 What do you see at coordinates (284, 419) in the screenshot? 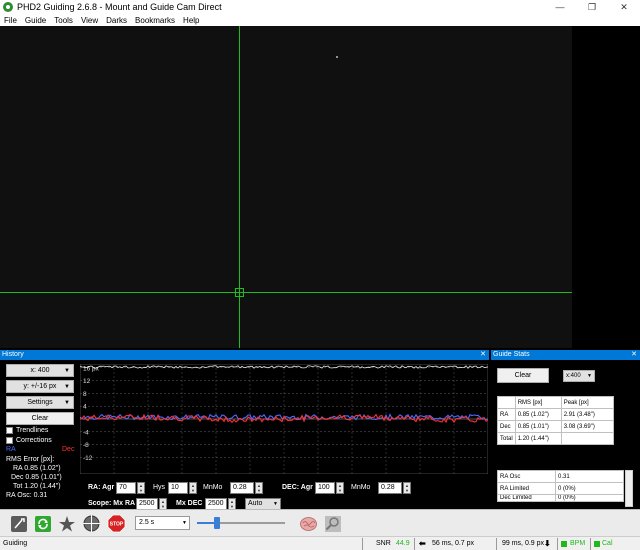
I see `guide-graph: 16 px1284-4-8-12` at bounding box center [284, 419].